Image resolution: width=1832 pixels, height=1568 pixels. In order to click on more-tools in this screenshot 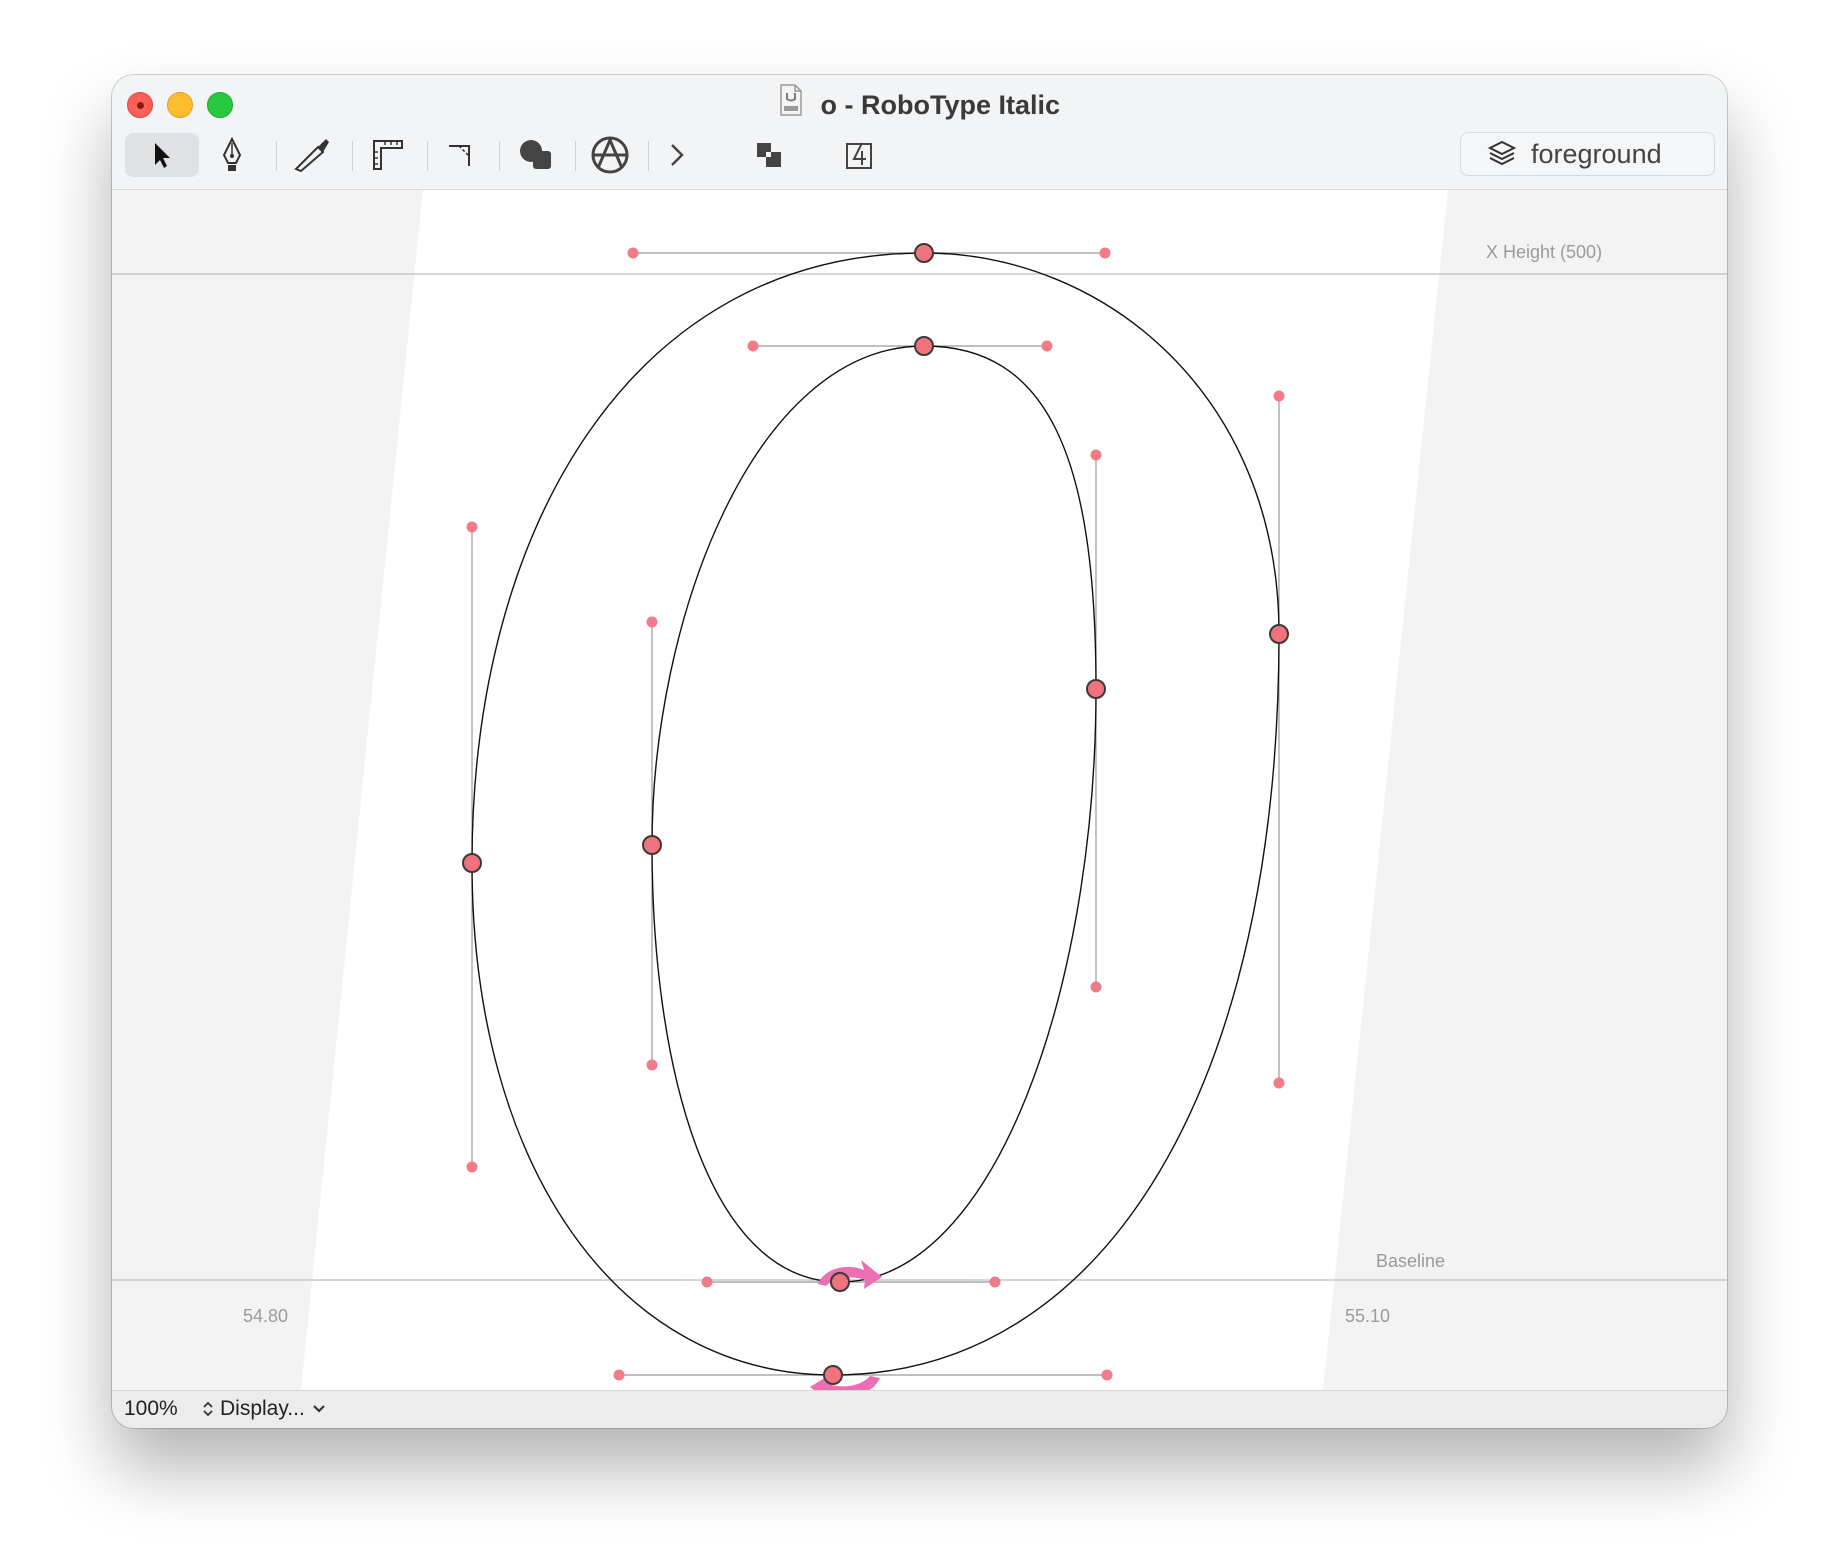, I will do `click(677, 155)`.